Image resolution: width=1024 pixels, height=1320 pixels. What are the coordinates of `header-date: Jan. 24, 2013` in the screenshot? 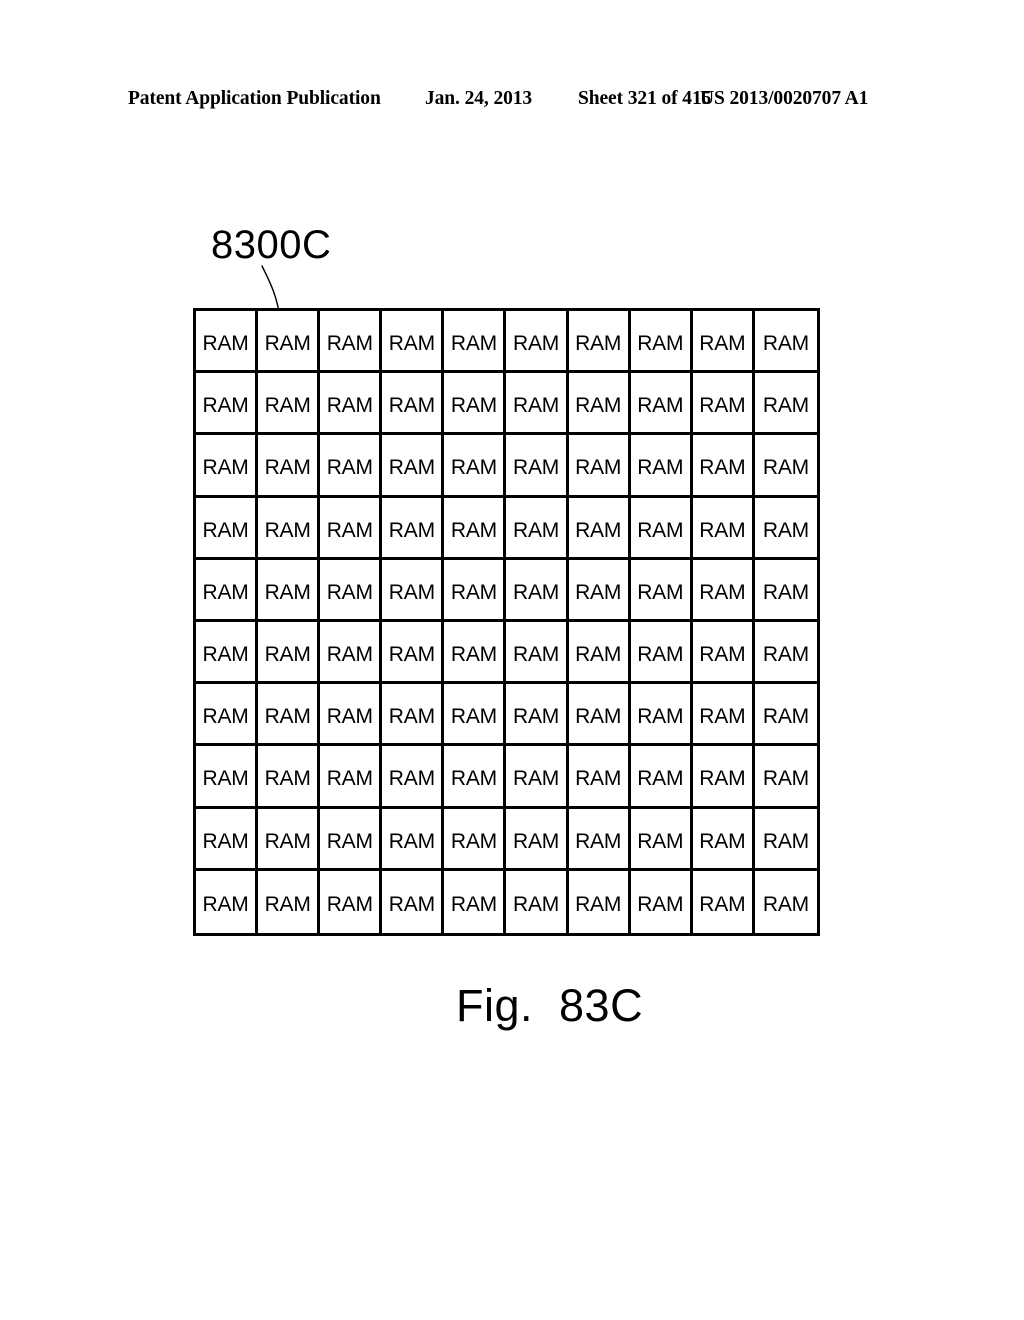 It's located at (479, 98).